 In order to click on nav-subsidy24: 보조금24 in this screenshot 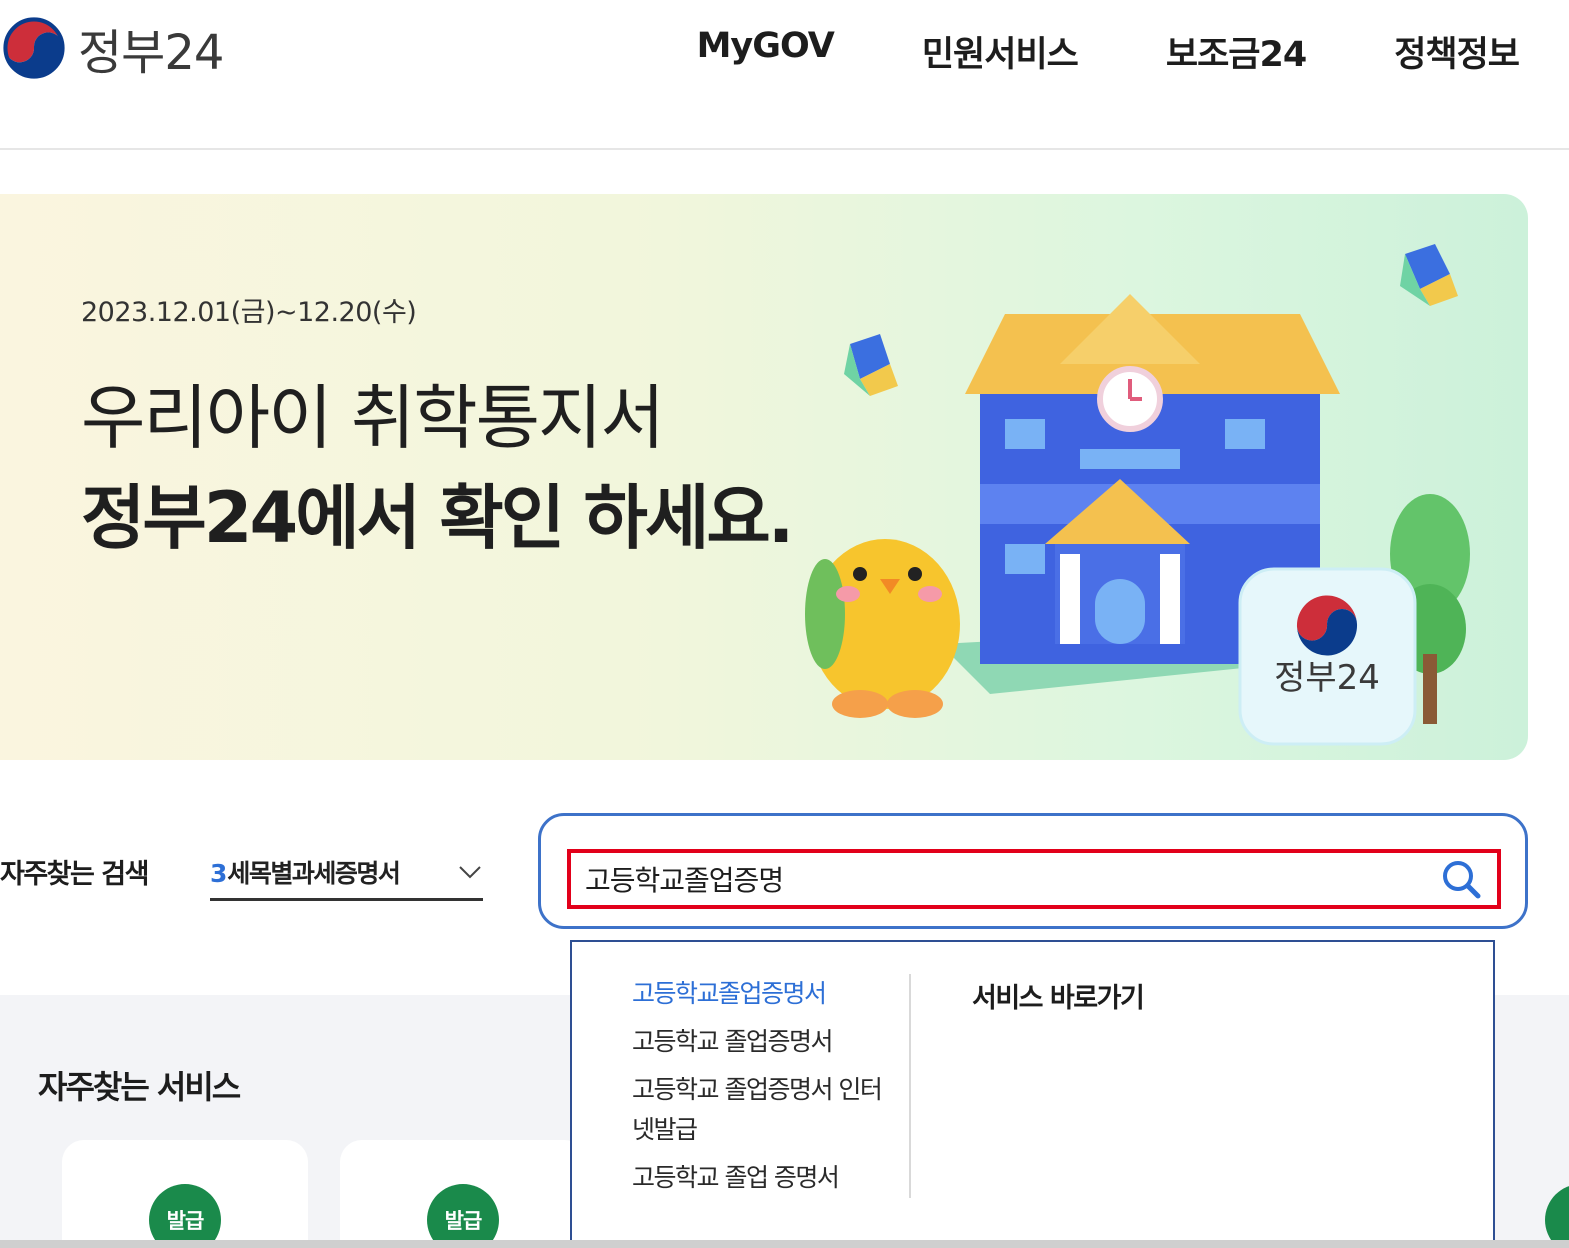, I will do `click(1236, 51)`.